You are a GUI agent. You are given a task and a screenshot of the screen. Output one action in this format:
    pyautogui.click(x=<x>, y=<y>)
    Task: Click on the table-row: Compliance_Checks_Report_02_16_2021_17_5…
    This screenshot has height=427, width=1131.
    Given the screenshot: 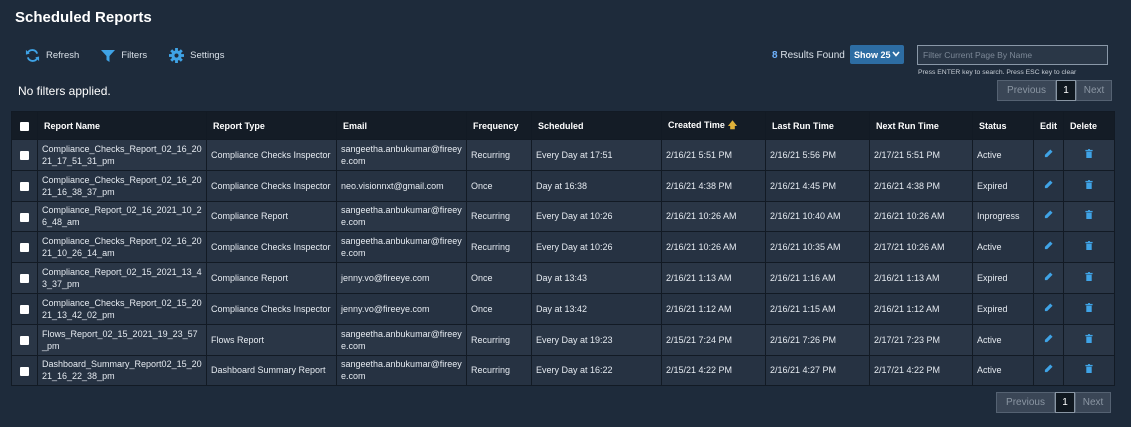 What is the action you would take?
    pyautogui.click(x=563, y=155)
    